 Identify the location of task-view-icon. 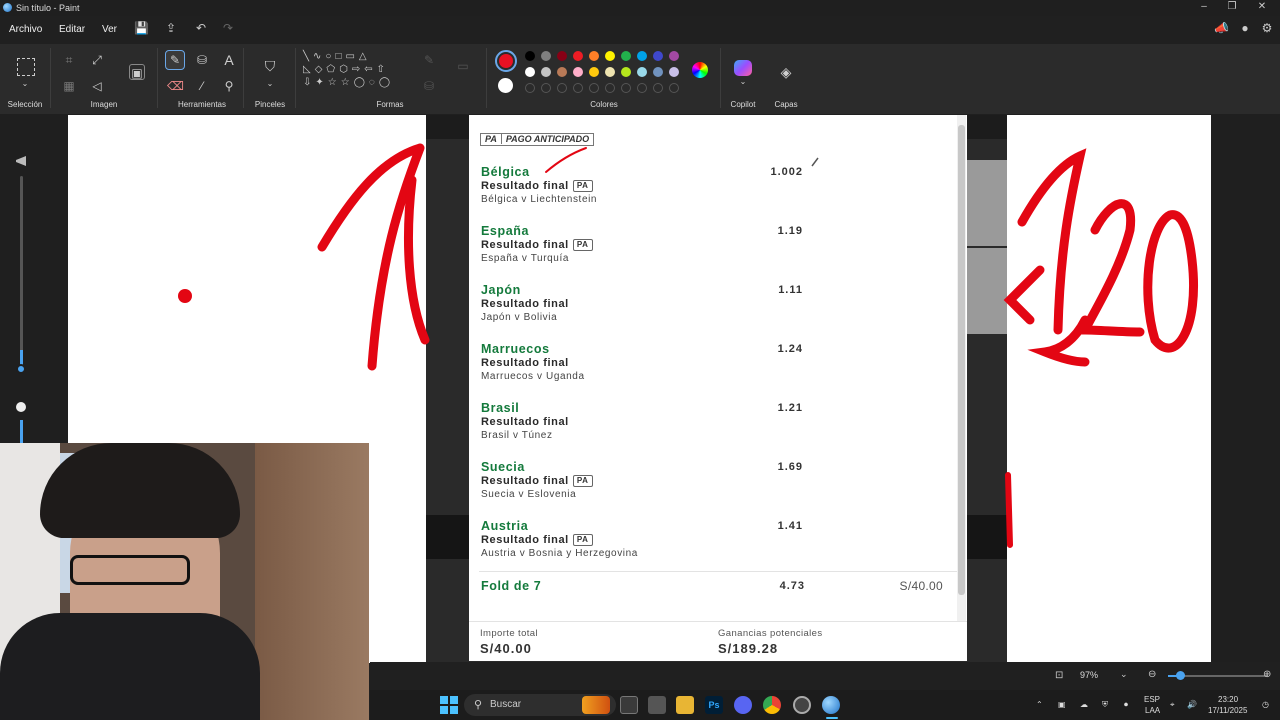
(629, 705).